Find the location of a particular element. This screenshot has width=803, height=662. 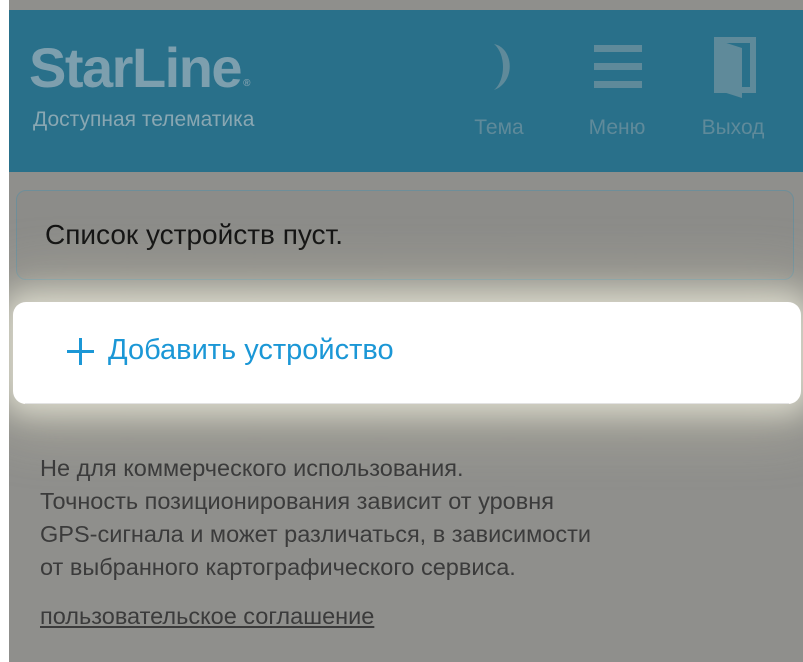

user-agreement-link: пользовательское соглашение is located at coordinates (207, 616).